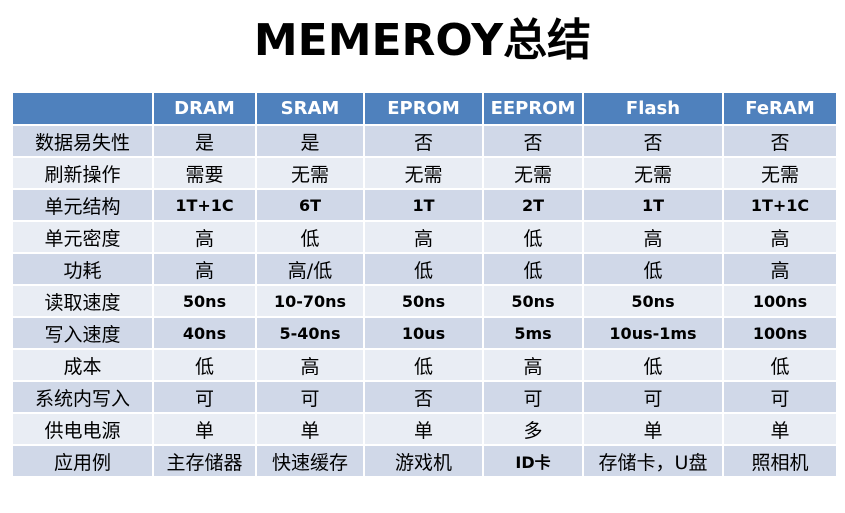 The image size is (845, 513). I want to click on row-label: 功耗, so click(82, 269).